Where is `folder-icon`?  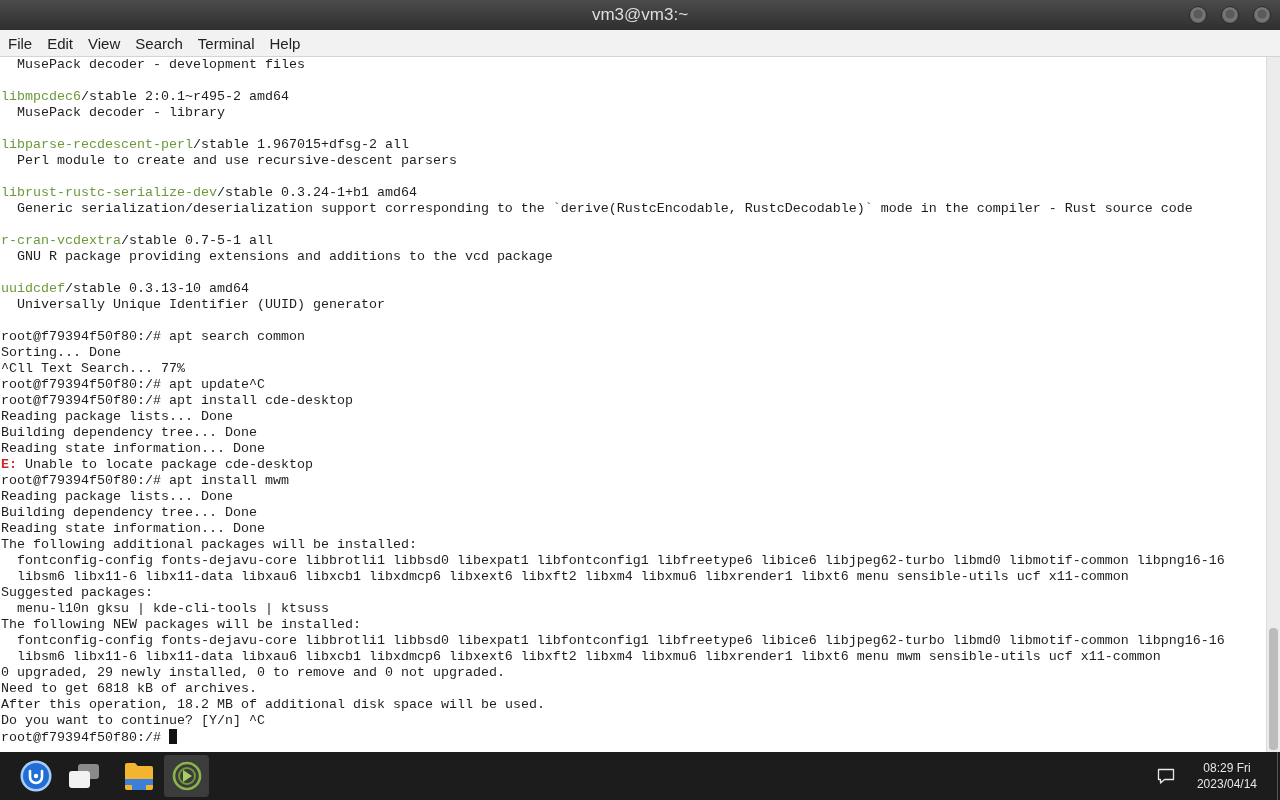
folder-icon is located at coordinates (138, 776).